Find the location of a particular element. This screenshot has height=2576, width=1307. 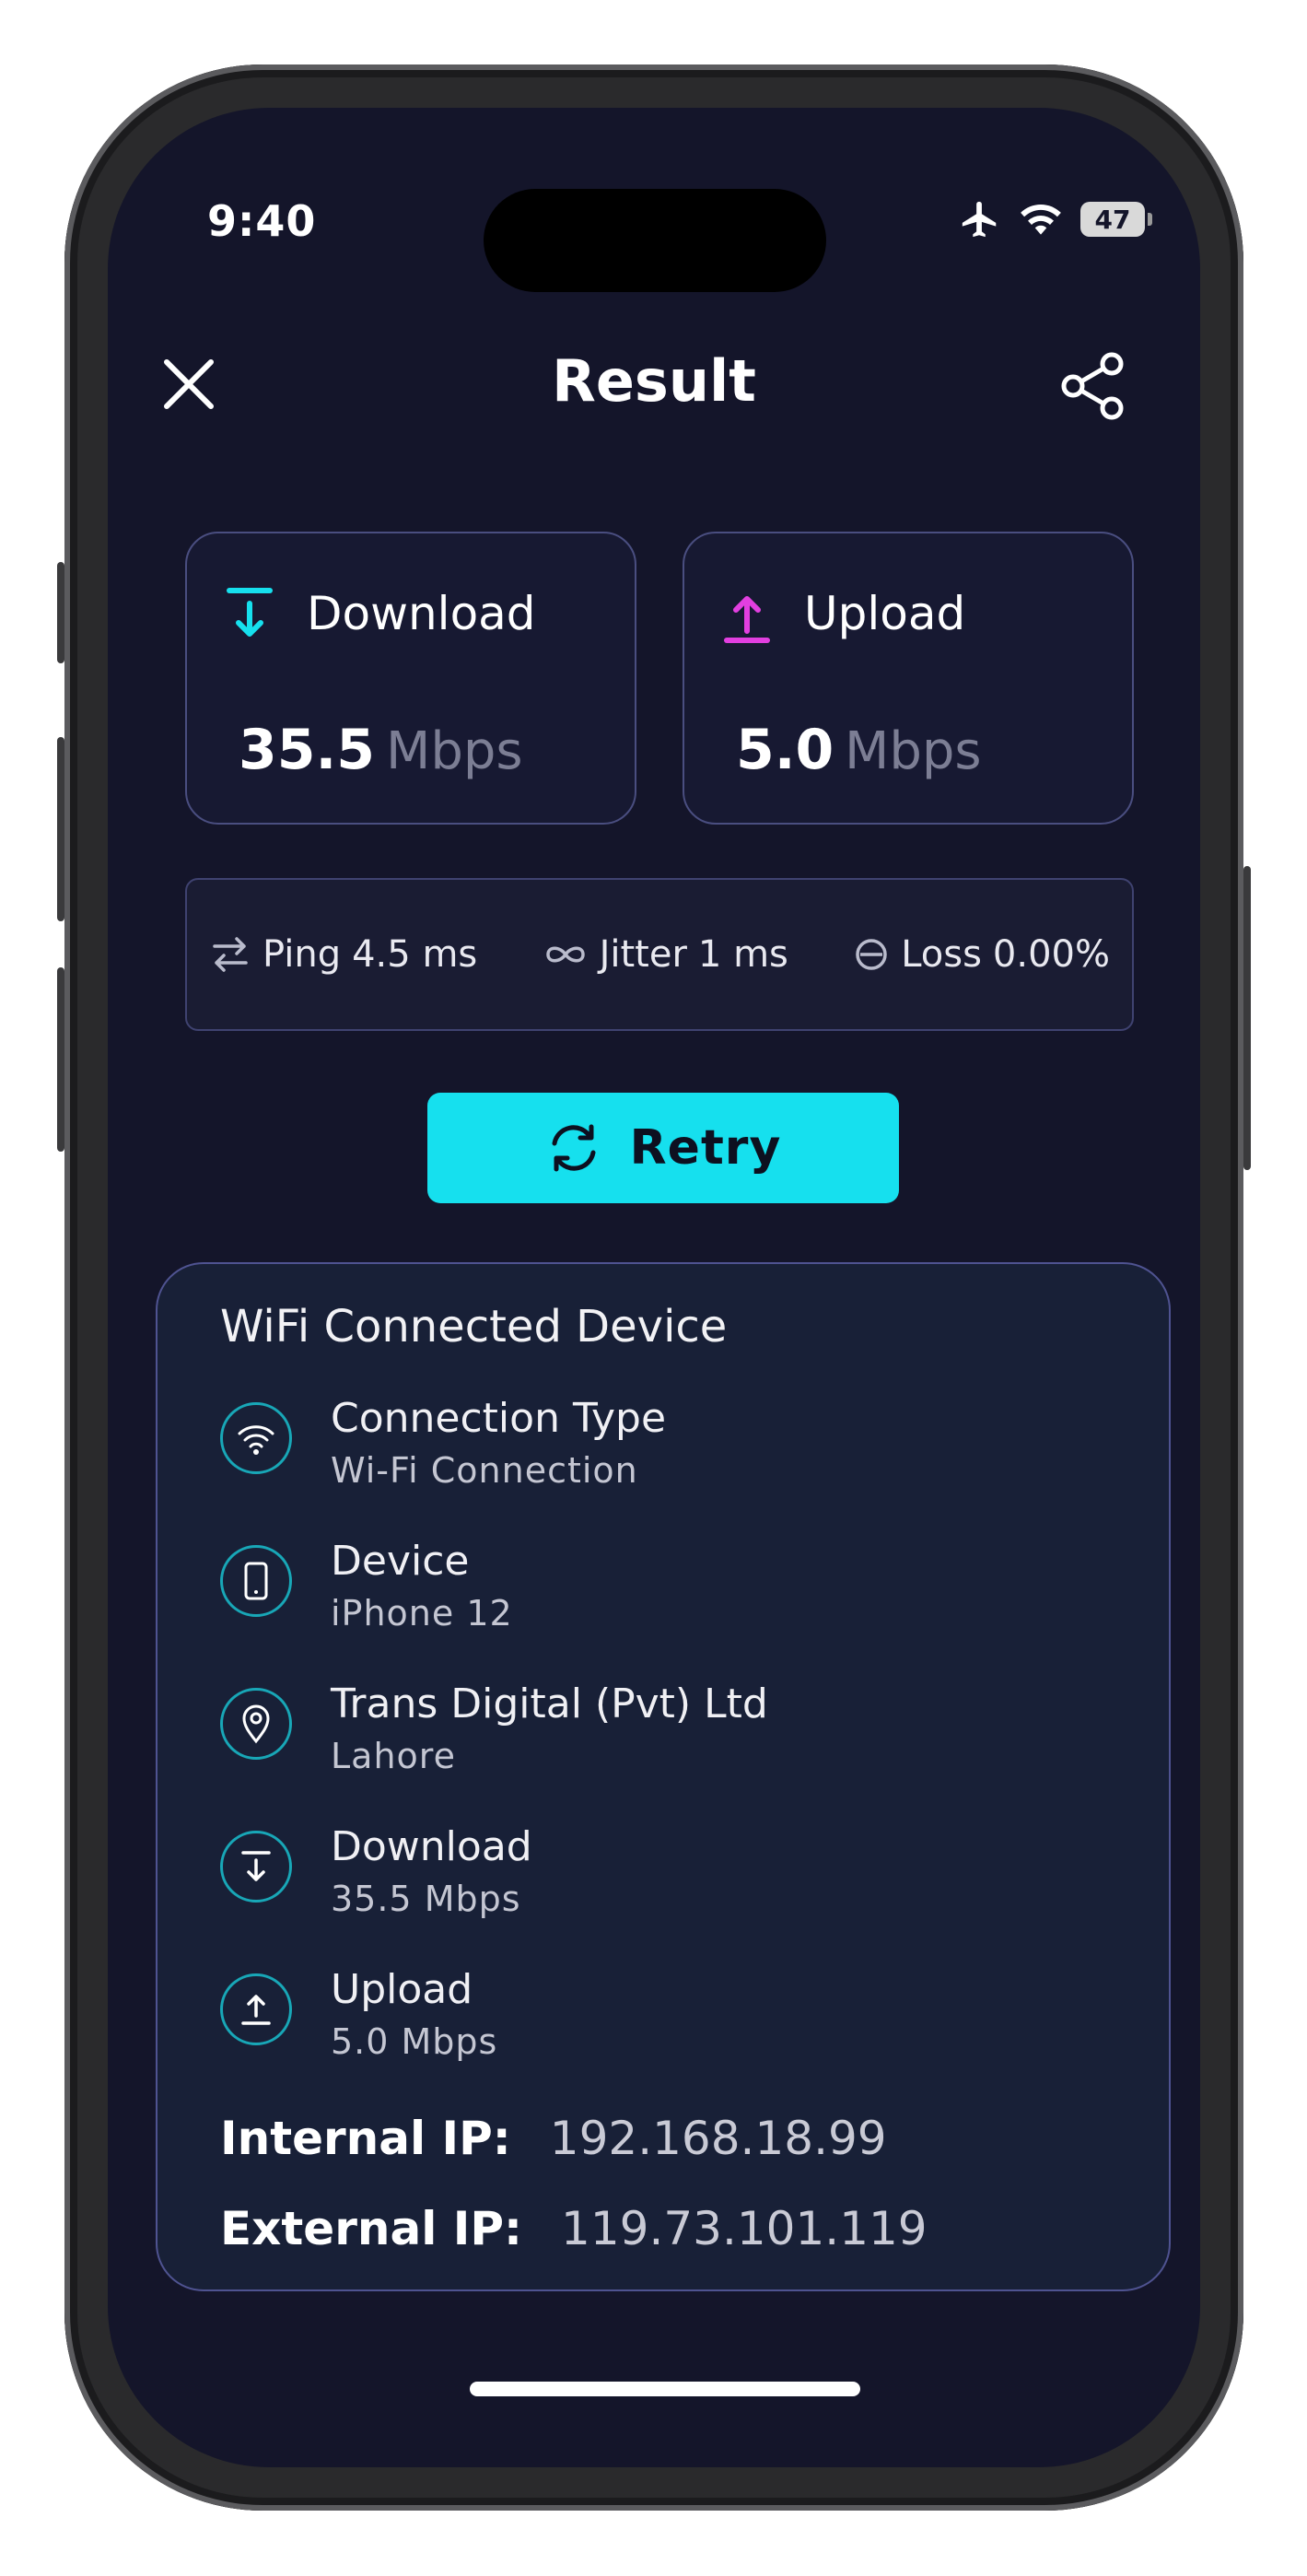

ping-arrows-icon is located at coordinates (231, 954).